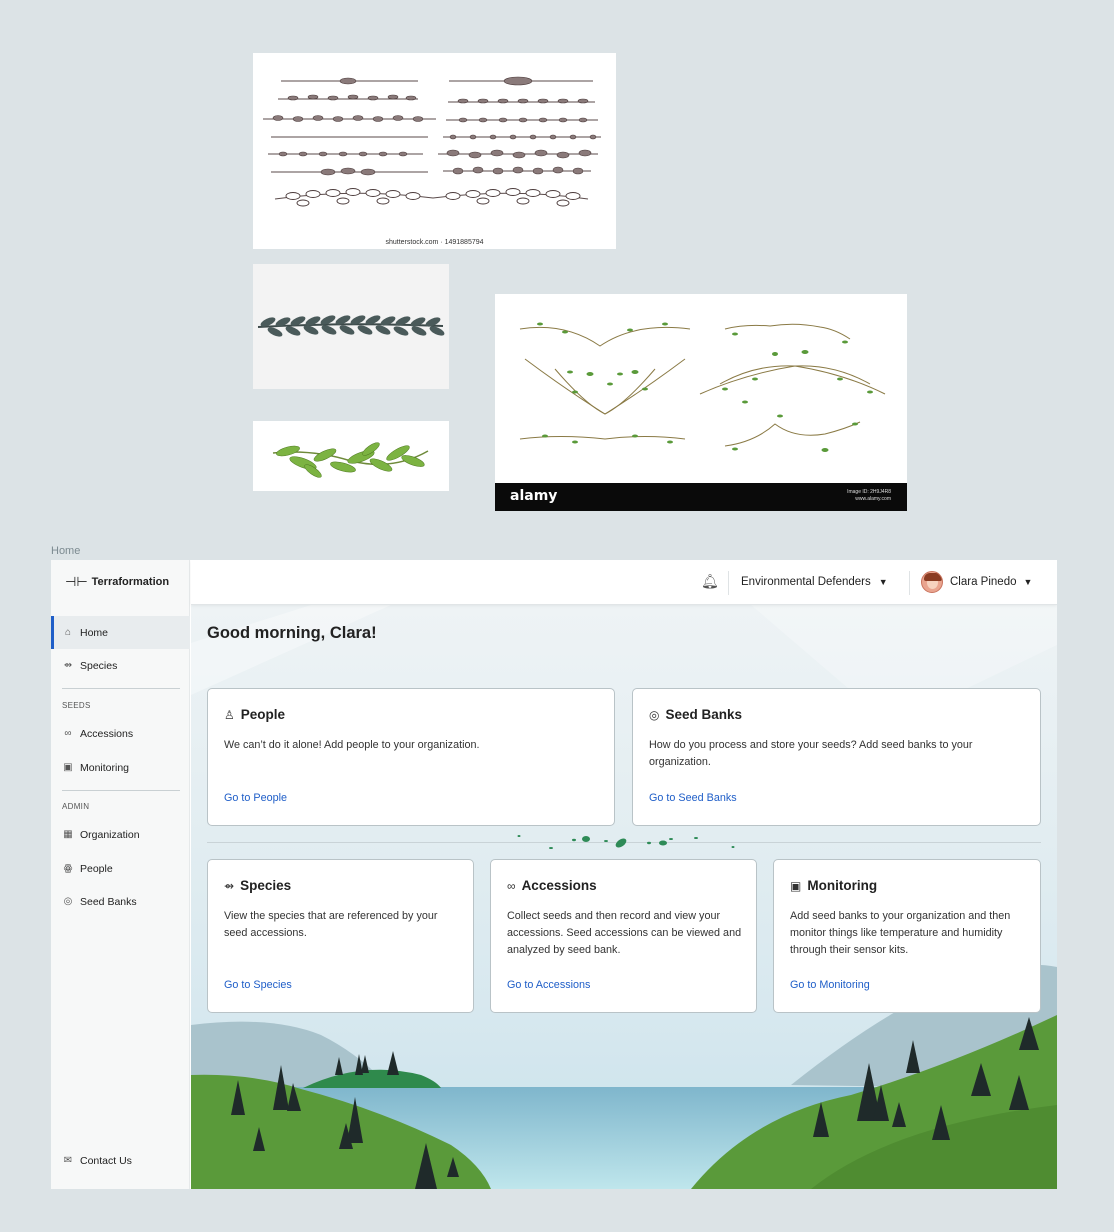 The height and width of the screenshot is (1232, 1114). I want to click on alamy-logo: alamy, so click(534, 496).